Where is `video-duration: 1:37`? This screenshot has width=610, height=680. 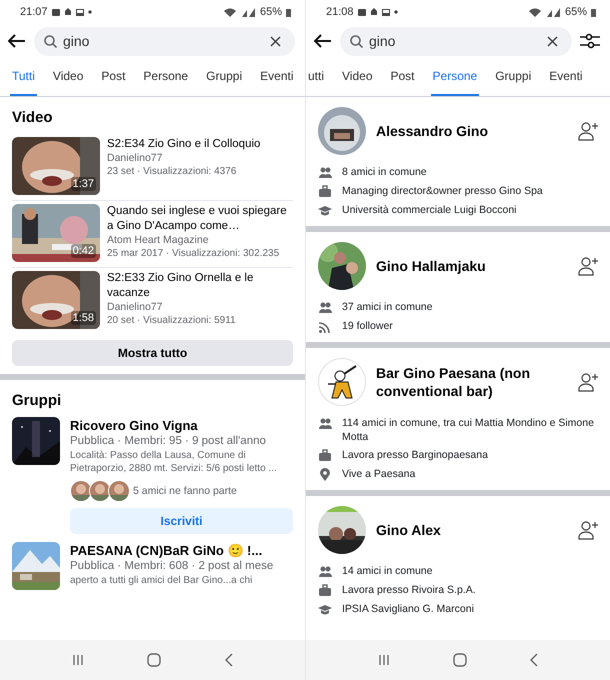
video-duration: 1:37 is located at coordinates (83, 184).